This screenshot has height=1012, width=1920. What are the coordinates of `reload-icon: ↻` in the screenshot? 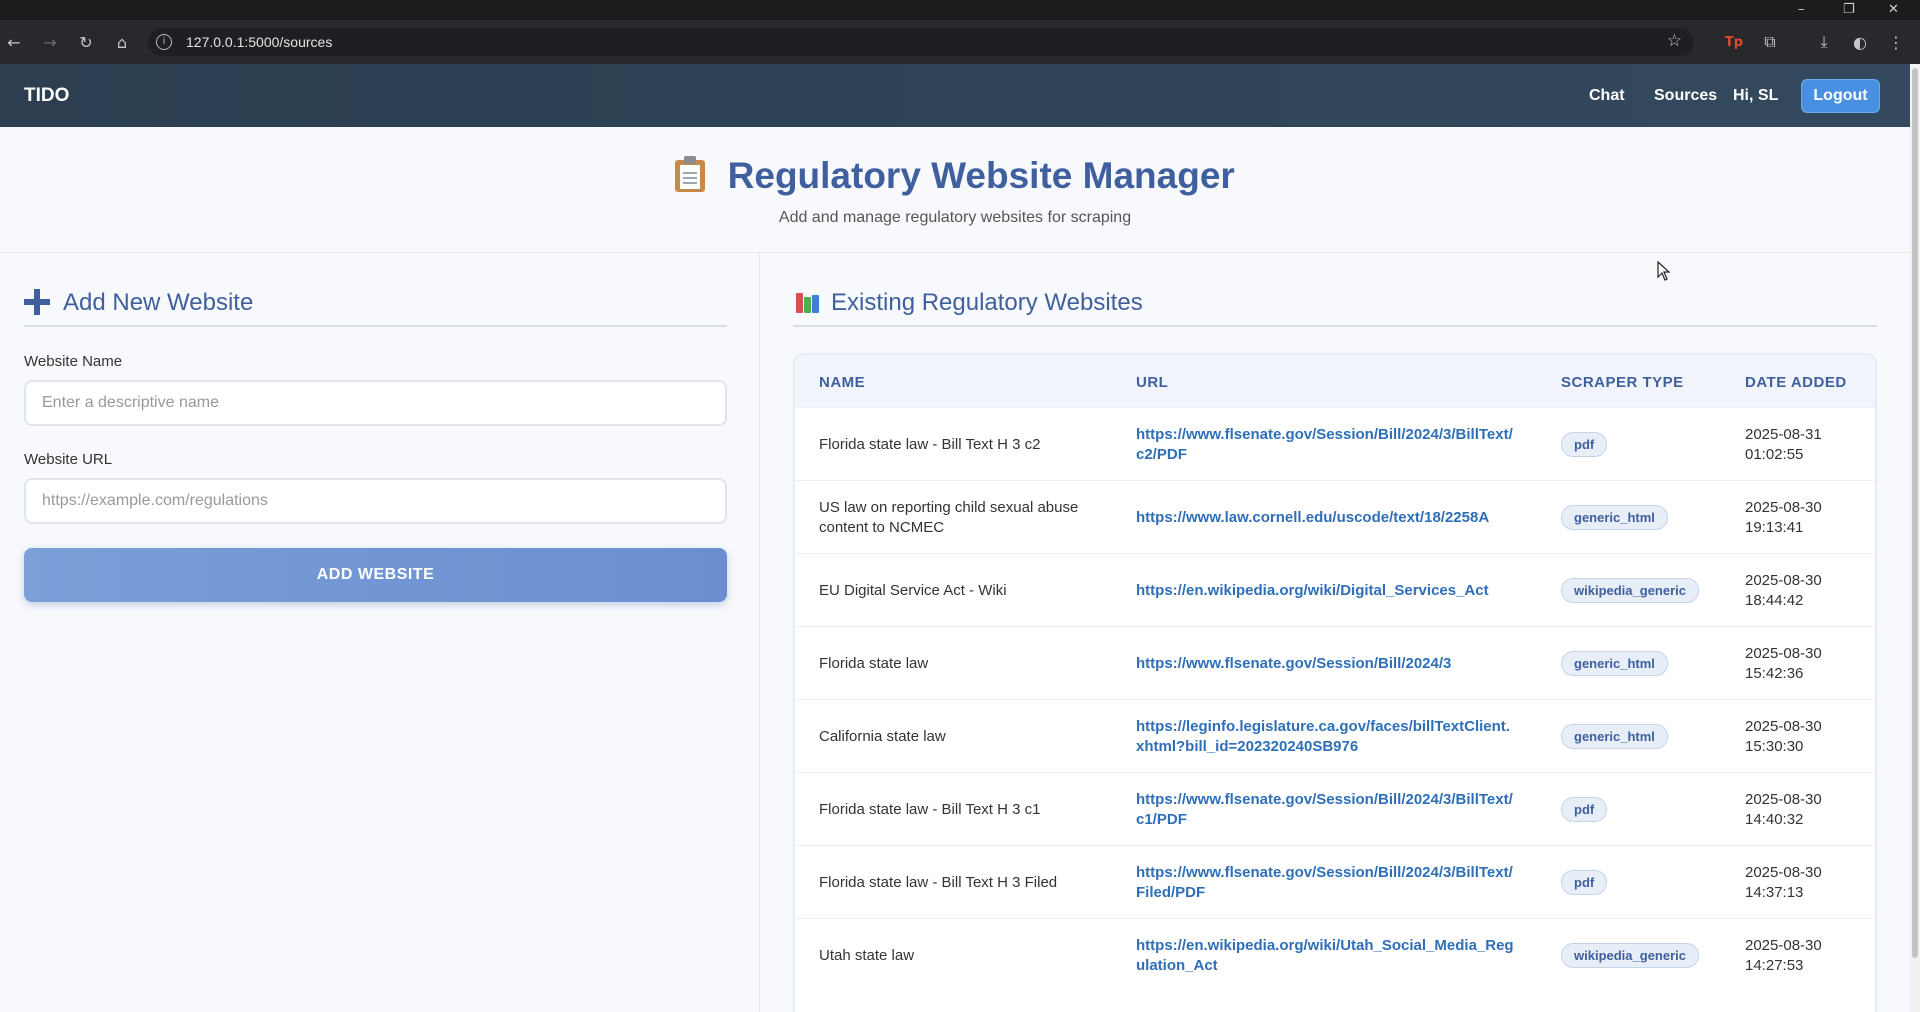 It's located at (86, 42).